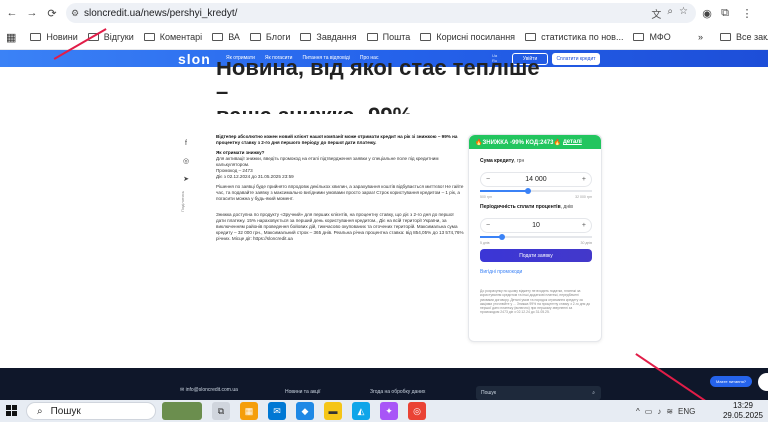  Describe the element at coordinates (269, 37) in the screenshot. I see `bookmark-item: Блоги` at that location.